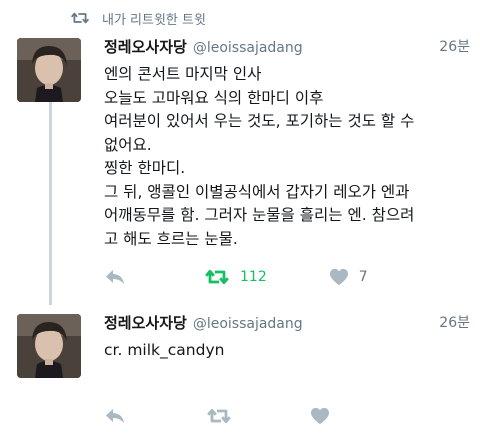 The width and height of the screenshot is (480, 439). Describe the element at coordinates (128, 144) in the screenshot. I see `tweet-text-line: 없어요.` at that location.